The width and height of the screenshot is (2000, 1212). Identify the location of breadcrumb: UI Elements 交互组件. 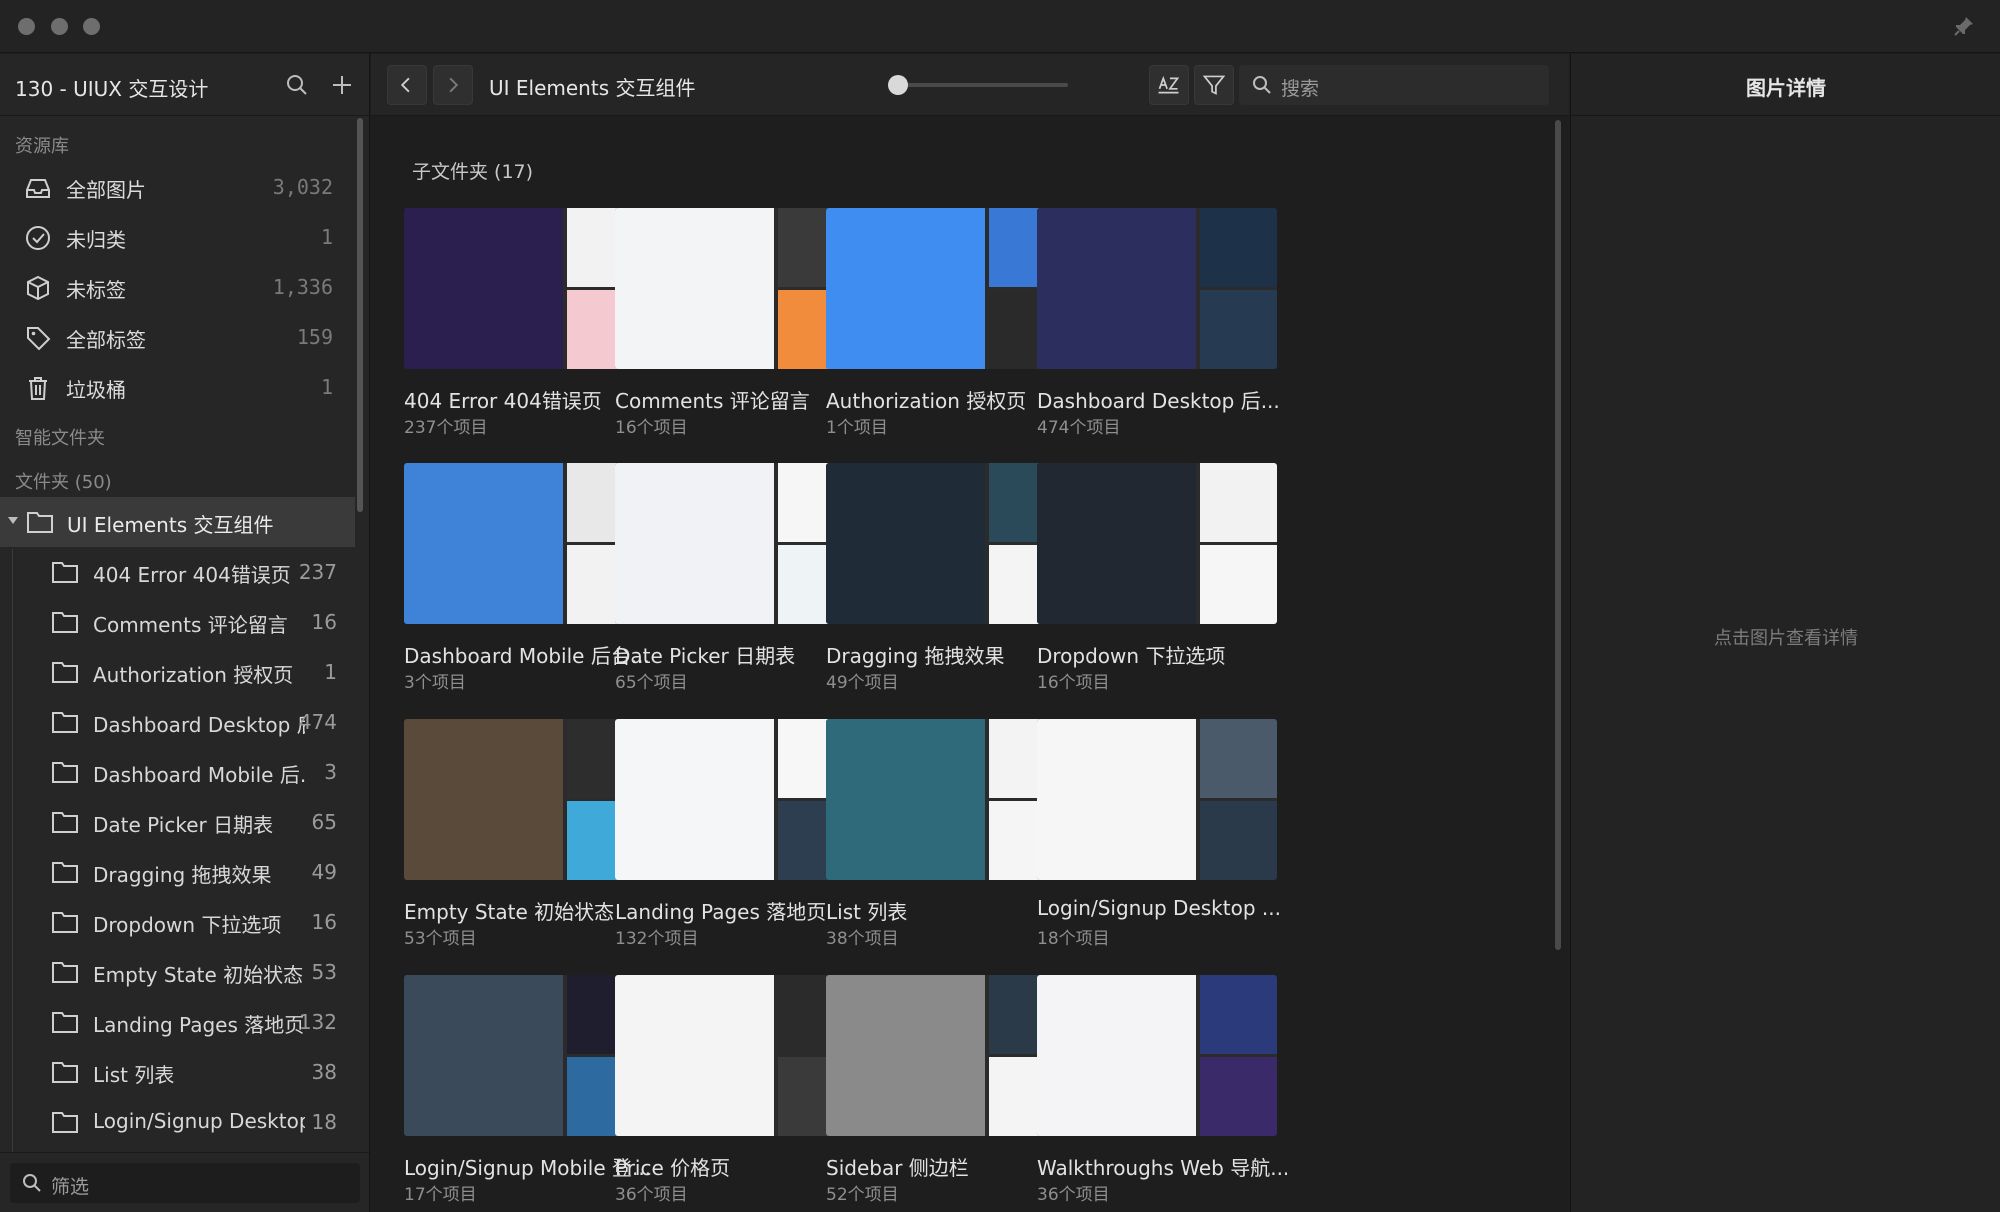
(592, 88).